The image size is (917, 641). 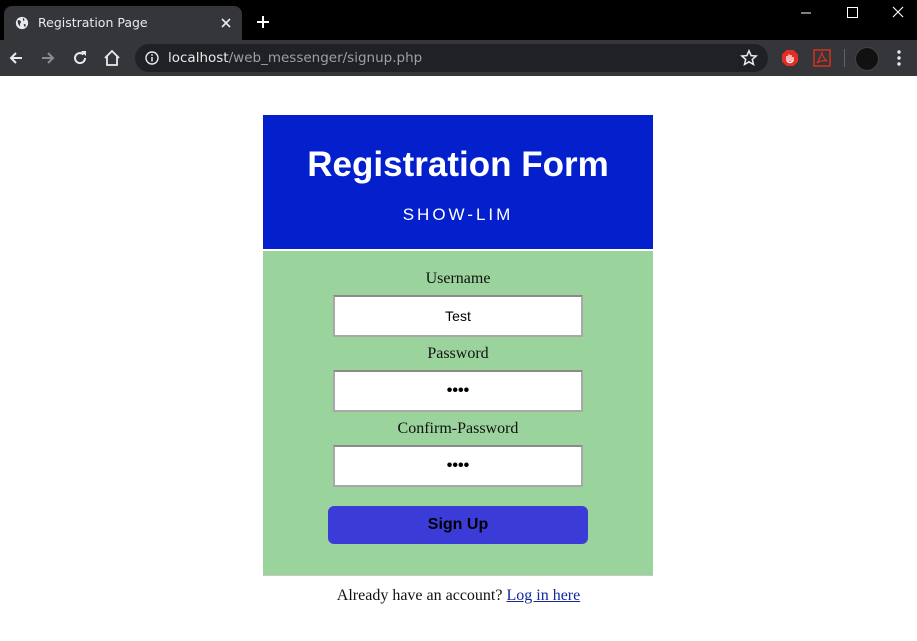 What do you see at coordinates (198, 58) in the screenshot?
I see `url-host: localhost` at bounding box center [198, 58].